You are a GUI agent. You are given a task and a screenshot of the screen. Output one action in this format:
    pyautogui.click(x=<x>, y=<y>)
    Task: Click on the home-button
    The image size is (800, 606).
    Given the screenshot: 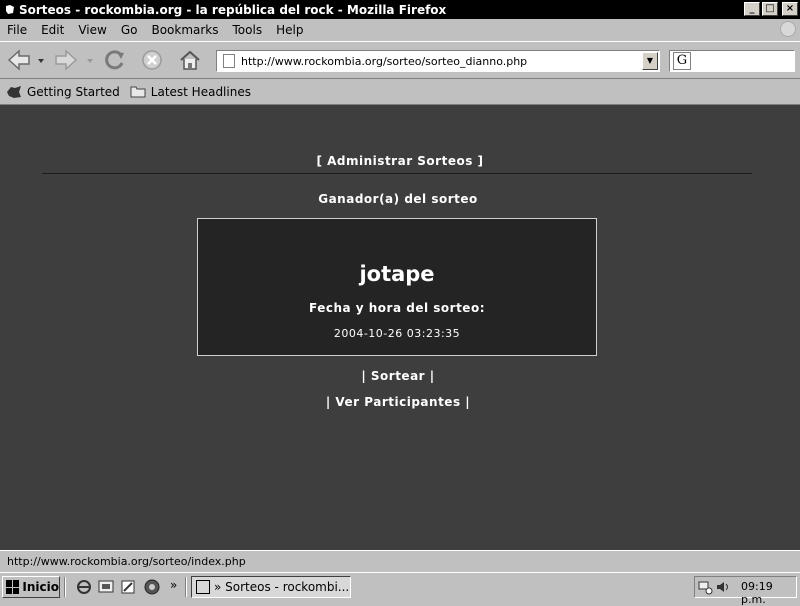 What is the action you would take?
    pyautogui.click(x=190, y=60)
    